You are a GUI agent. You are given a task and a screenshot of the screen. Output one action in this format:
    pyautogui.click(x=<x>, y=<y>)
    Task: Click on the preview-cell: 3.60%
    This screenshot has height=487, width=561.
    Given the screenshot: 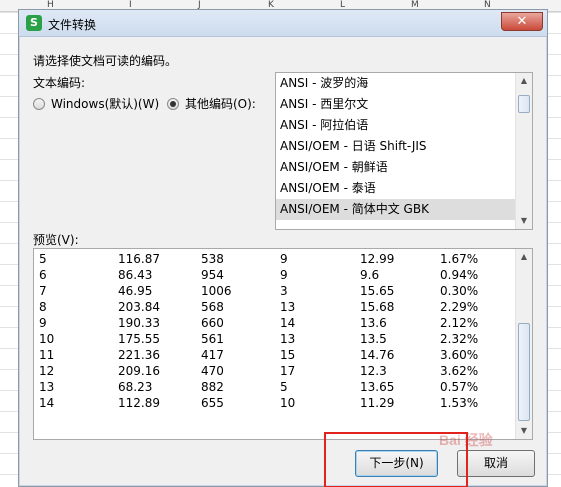 What is the action you would take?
    pyautogui.click(x=459, y=355)
    